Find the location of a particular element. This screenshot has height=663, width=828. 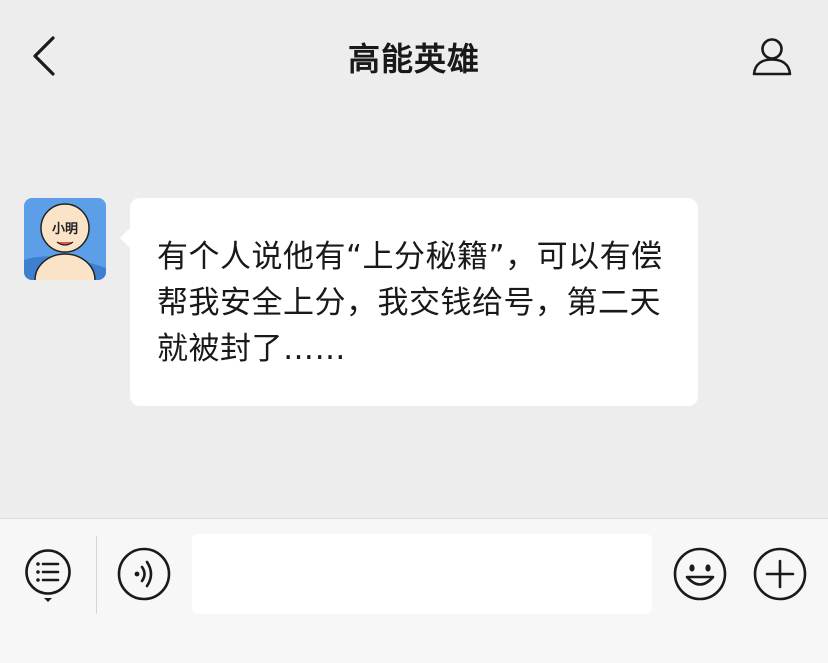

menu-button is located at coordinates (48, 576).